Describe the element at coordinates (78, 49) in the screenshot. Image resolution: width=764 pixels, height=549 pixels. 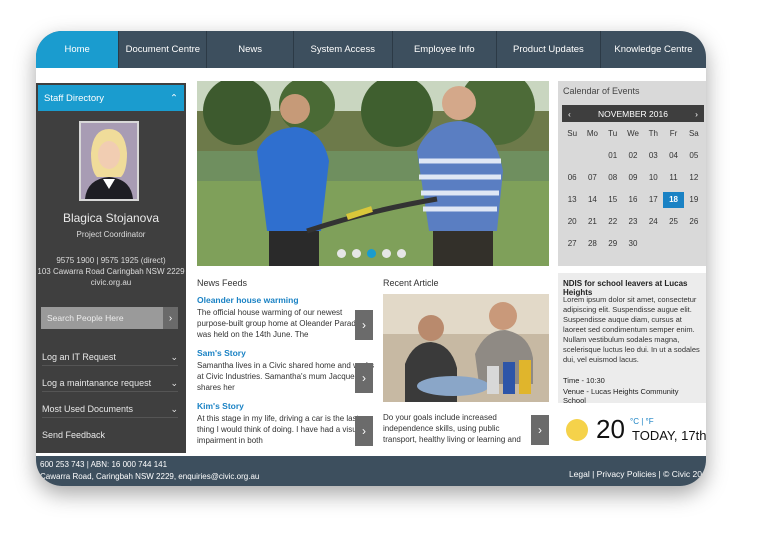
I see `nav-home: Home` at that location.